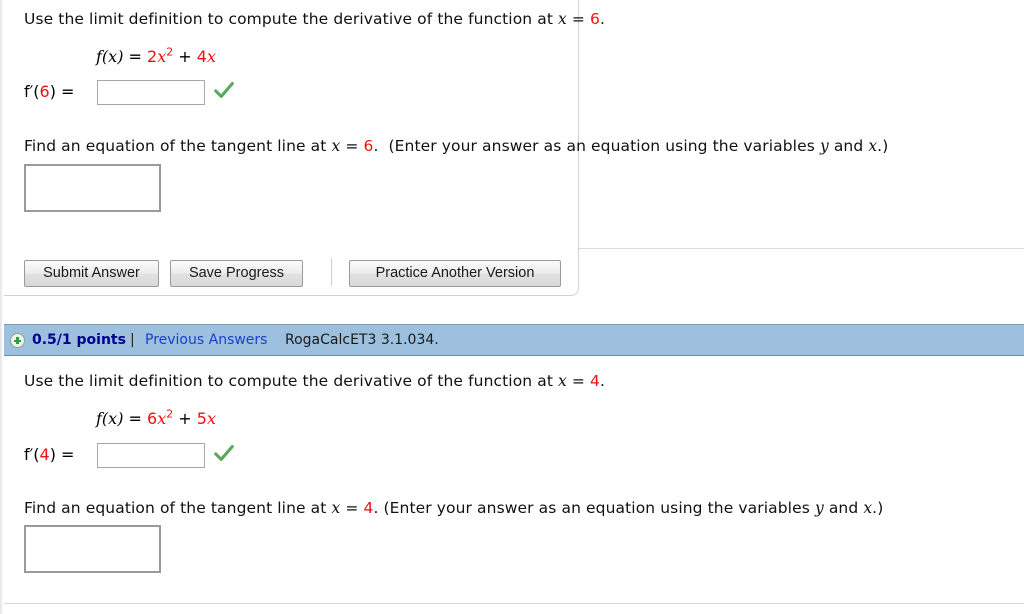  What do you see at coordinates (873, 146) in the screenshot?
I see `problem-1-tangent-note-x: x` at bounding box center [873, 146].